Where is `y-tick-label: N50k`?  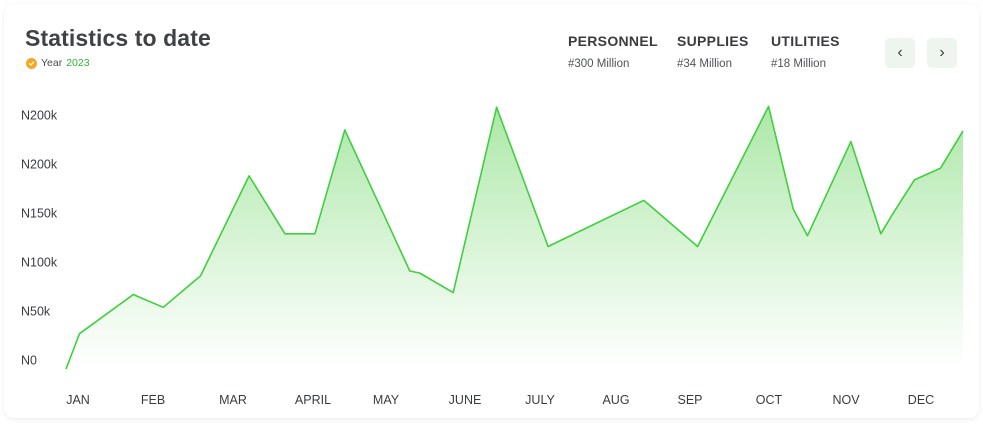 y-tick-label: N50k is located at coordinates (36, 312).